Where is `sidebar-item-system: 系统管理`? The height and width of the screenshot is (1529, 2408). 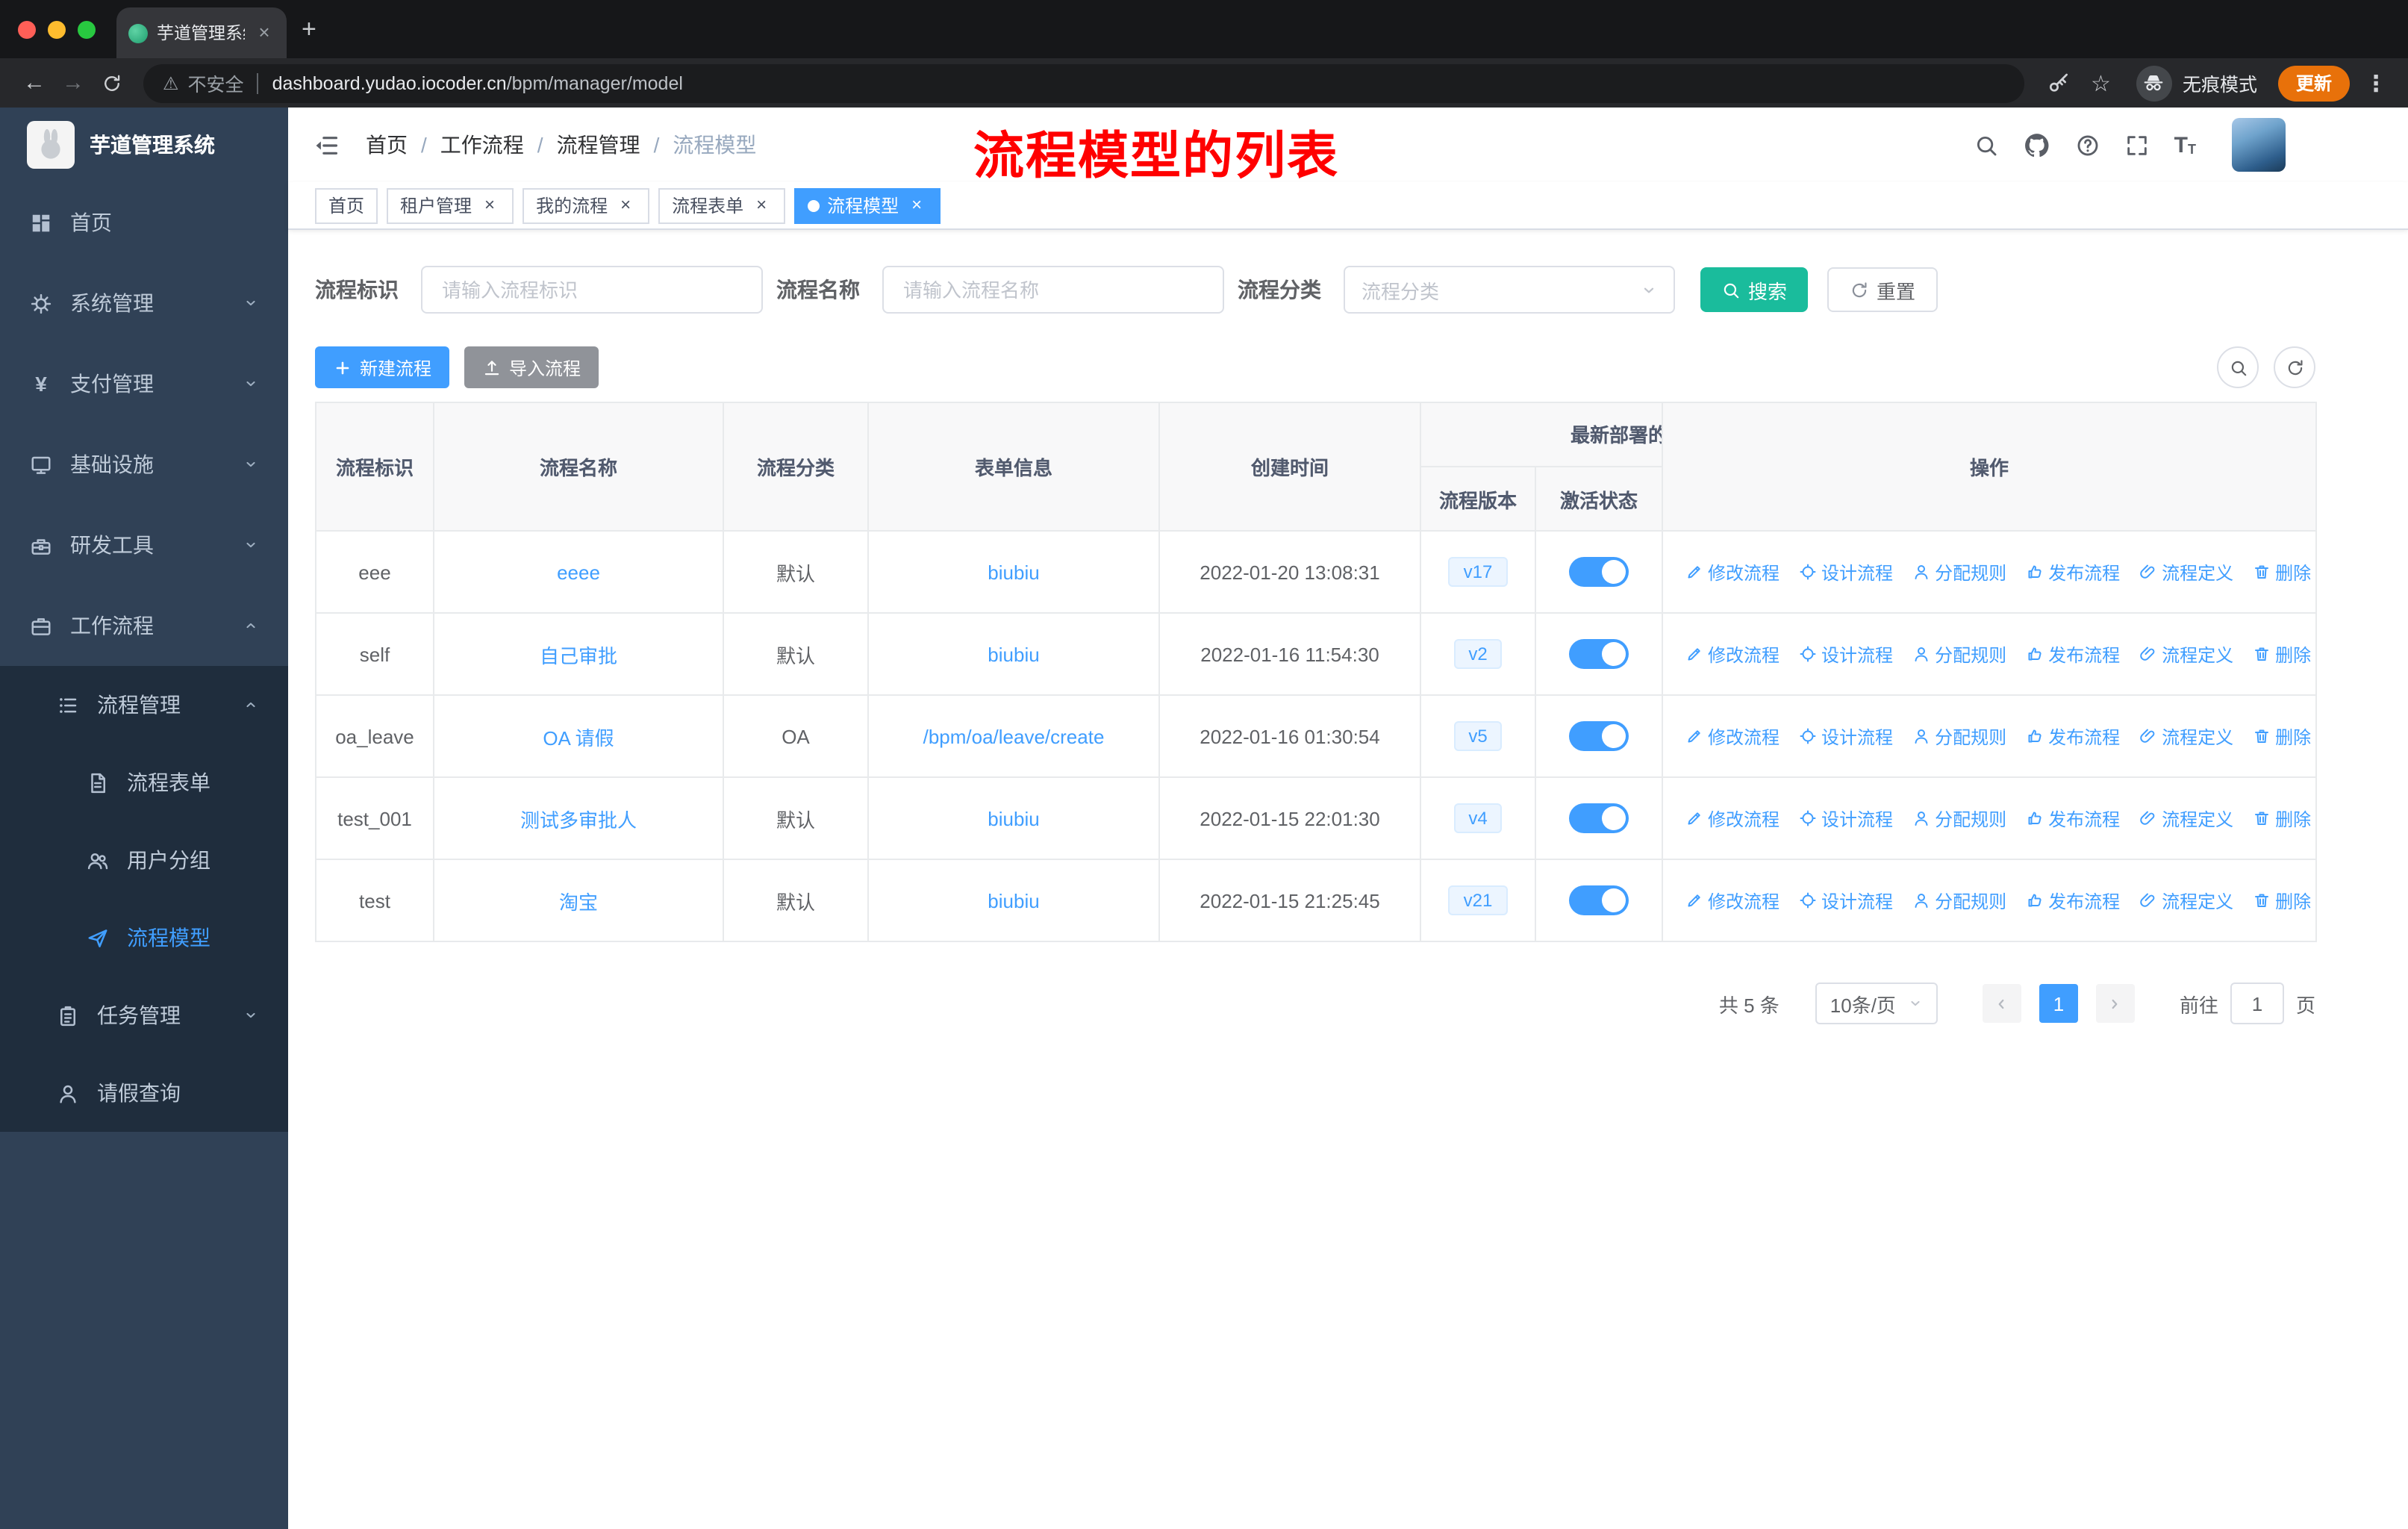
sidebar-item-system: 系统管理 is located at coordinates (144, 303).